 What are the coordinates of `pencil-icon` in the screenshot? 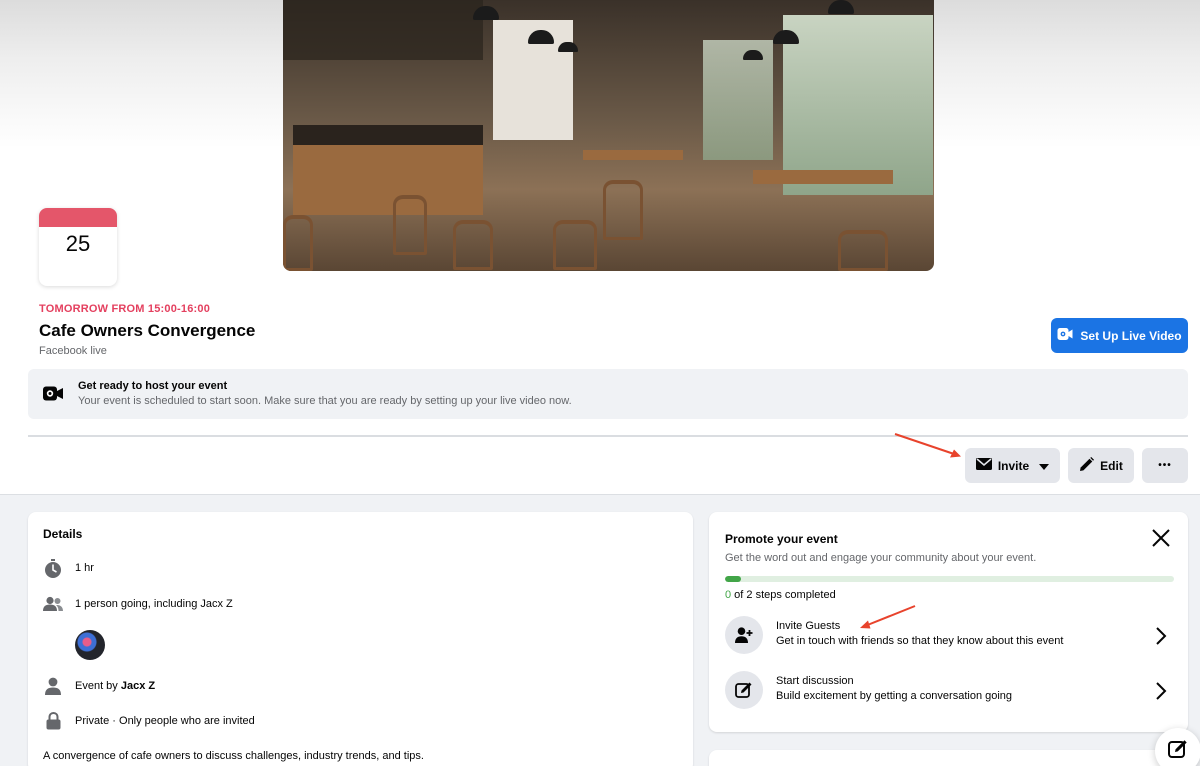 It's located at (1087, 465).